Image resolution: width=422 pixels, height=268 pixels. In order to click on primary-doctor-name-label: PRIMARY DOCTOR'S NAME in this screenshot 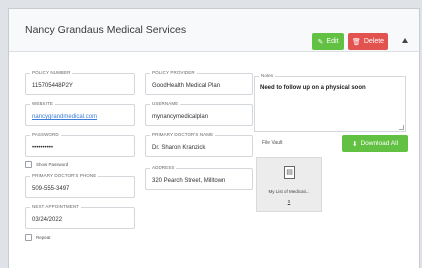, I will do `click(183, 134)`.